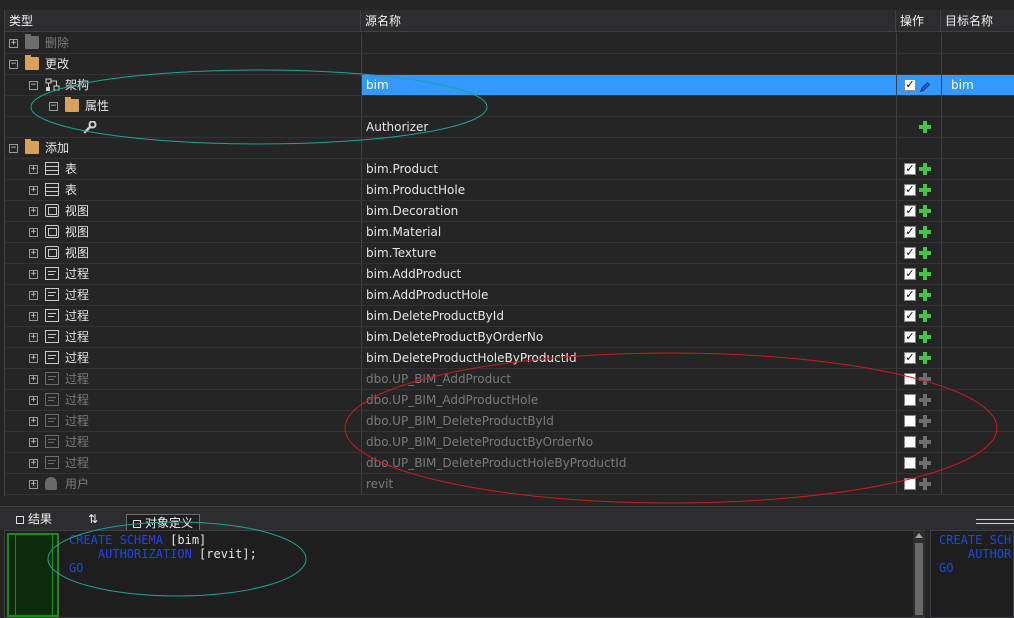 This screenshot has width=1014, height=618. I want to click on grid-row: Authorizer, so click(509, 127).